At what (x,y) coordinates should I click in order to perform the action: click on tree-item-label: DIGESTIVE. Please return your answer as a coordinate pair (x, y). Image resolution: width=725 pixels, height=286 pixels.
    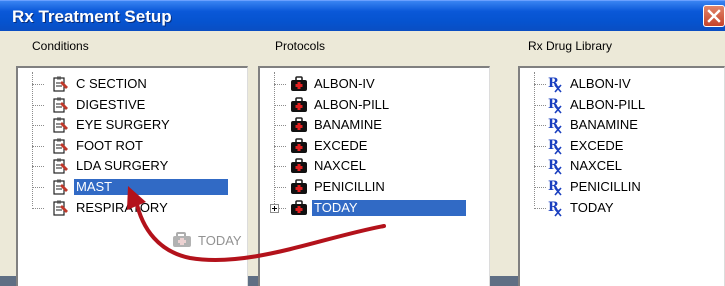
    Looking at the image, I should click on (111, 104).